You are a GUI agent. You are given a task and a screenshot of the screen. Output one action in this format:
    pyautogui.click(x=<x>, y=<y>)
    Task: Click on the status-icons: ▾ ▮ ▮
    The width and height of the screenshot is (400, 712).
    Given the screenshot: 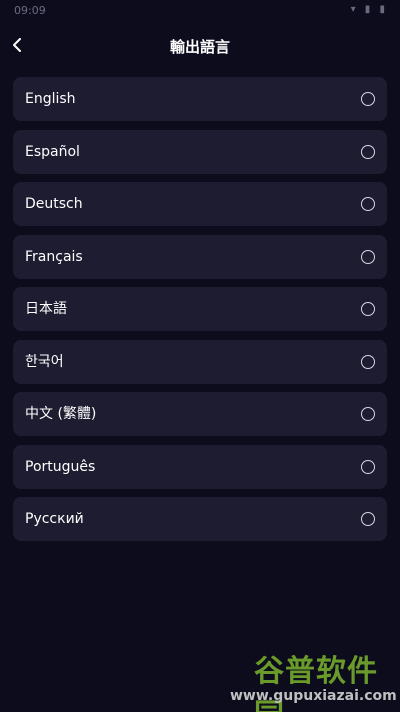 What is the action you would take?
    pyautogui.click(x=369, y=9)
    